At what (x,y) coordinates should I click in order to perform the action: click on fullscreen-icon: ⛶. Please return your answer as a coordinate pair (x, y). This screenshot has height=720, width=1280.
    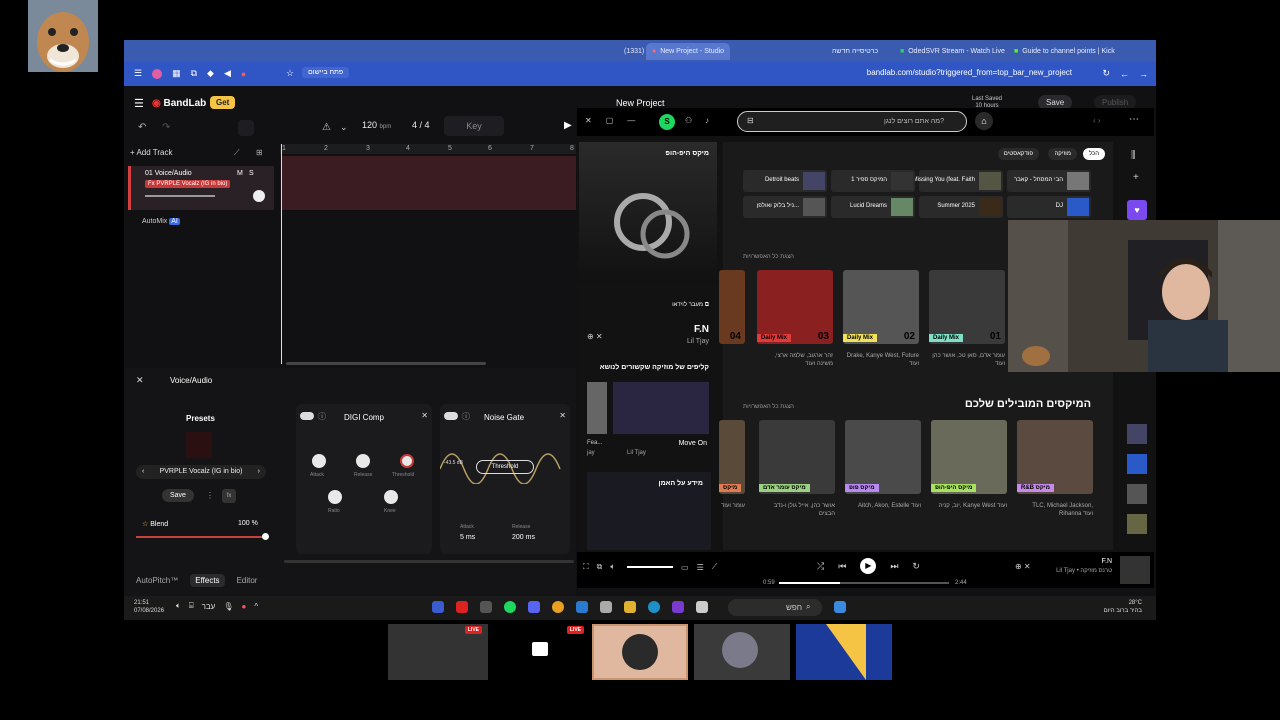
    Looking at the image, I should click on (586, 567).